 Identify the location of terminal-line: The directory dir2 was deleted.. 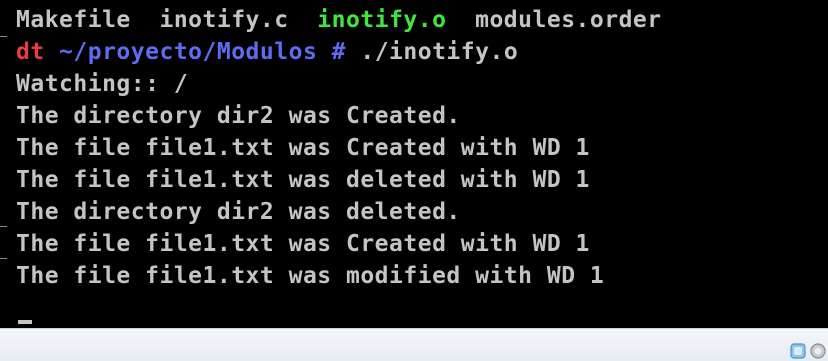
(422, 212).